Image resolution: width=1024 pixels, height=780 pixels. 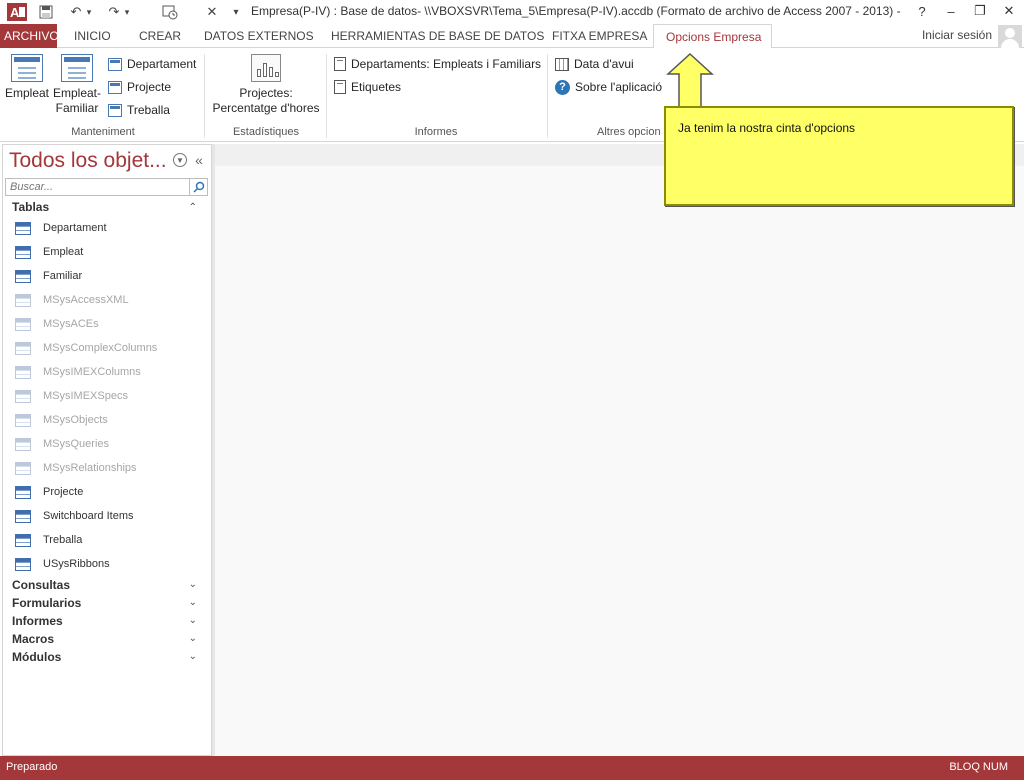 What do you see at coordinates (608, 87) in the screenshot?
I see `sobre-aplicacio-button: ? Sobre l'aplicació` at bounding box center [608, 87].